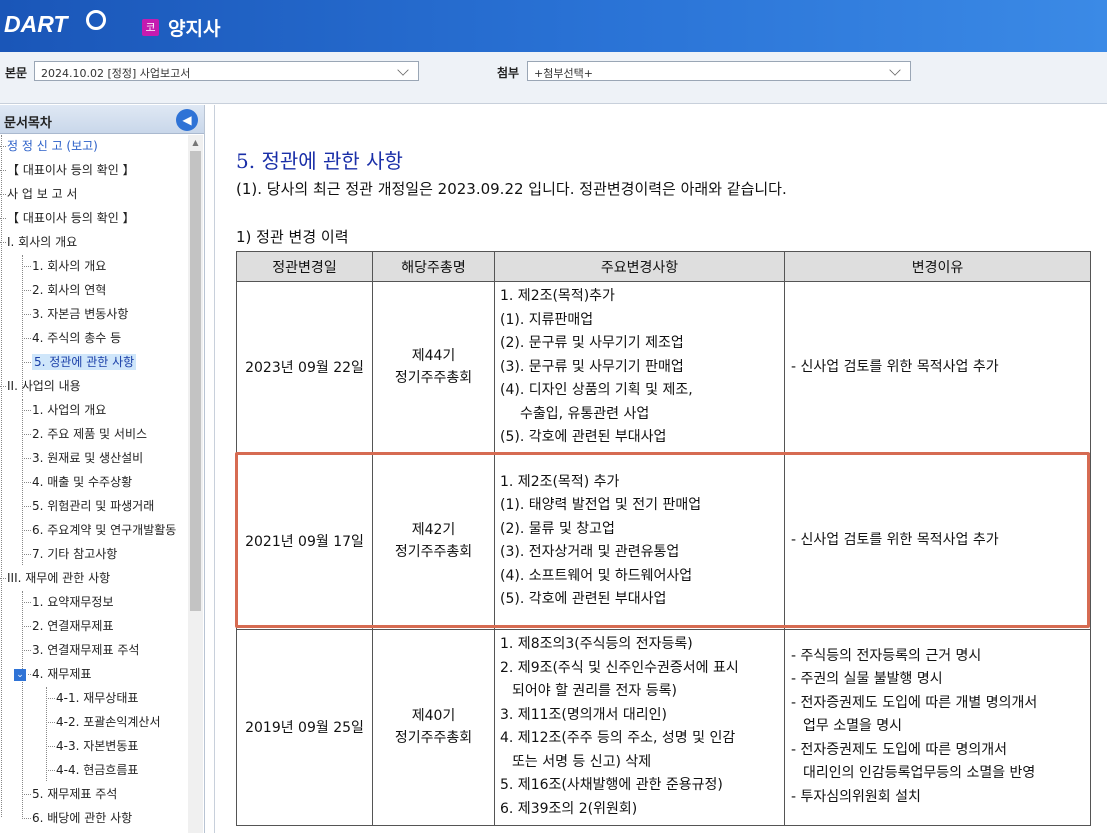 Image resolution: width=1107 pixels, height=833 pixels. Describe the element at coordinates (719, 71) in the screenshot. I see `attachment-select: +첨부선택+` at that location.